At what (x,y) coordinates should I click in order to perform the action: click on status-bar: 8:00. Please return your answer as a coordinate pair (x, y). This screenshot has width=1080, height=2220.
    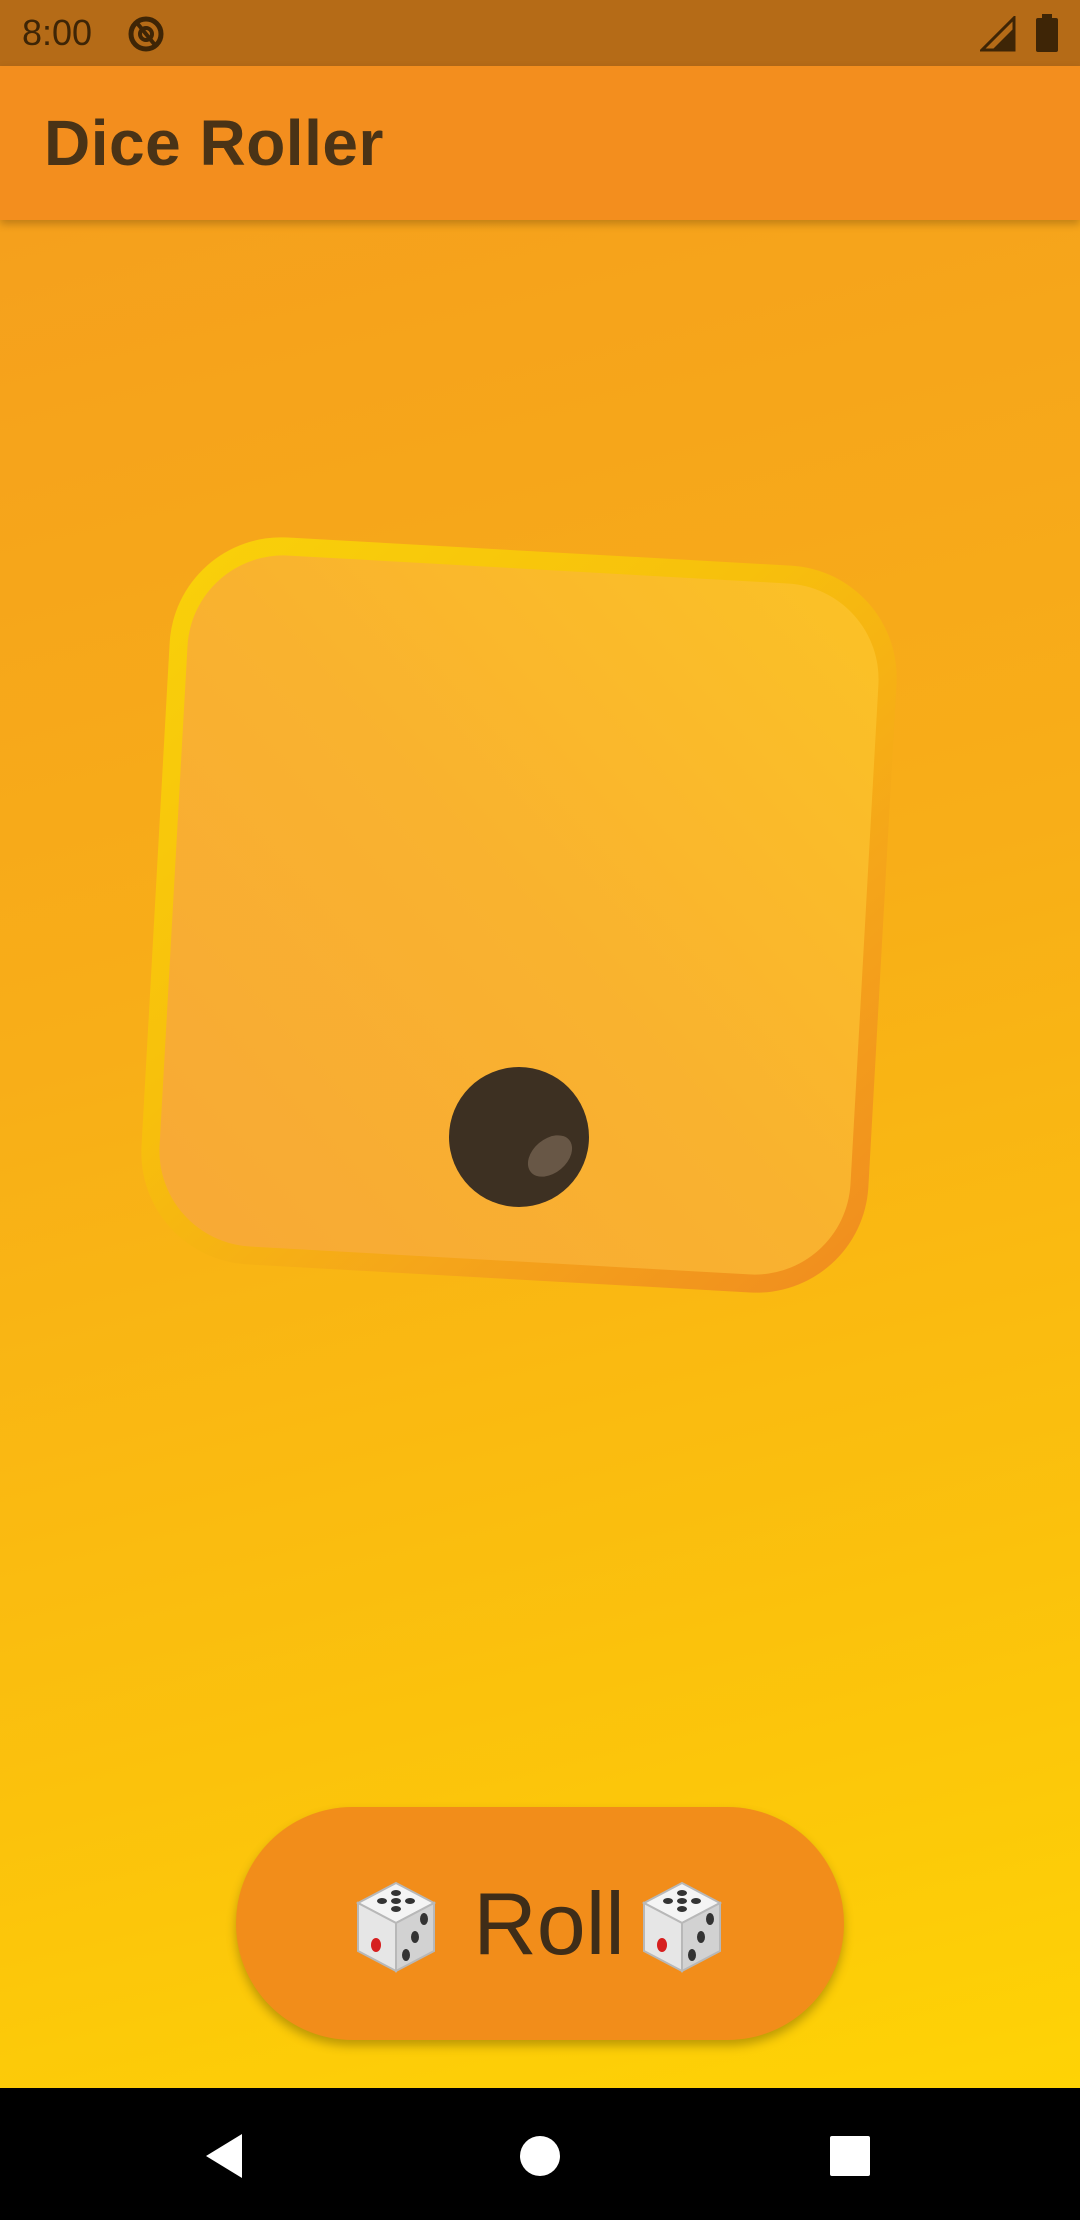
    Looking at the image, I should click on (540, 33).